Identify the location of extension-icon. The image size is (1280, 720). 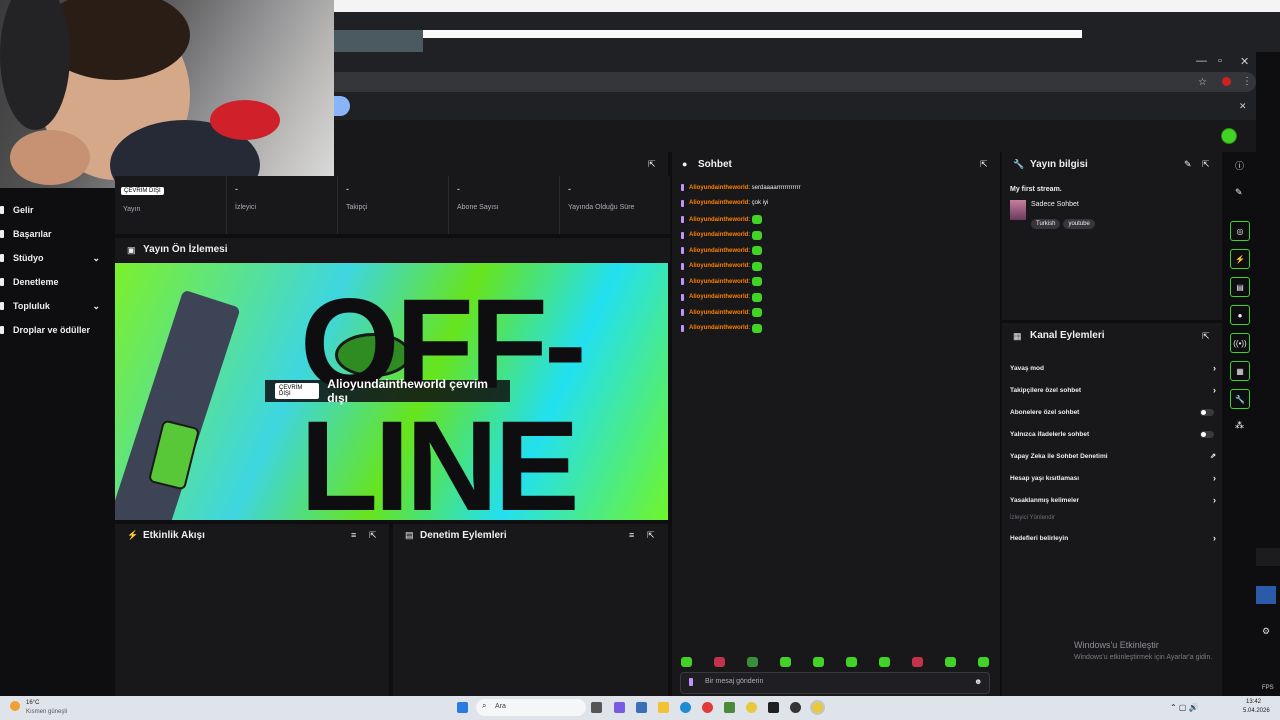
(1226, 81).